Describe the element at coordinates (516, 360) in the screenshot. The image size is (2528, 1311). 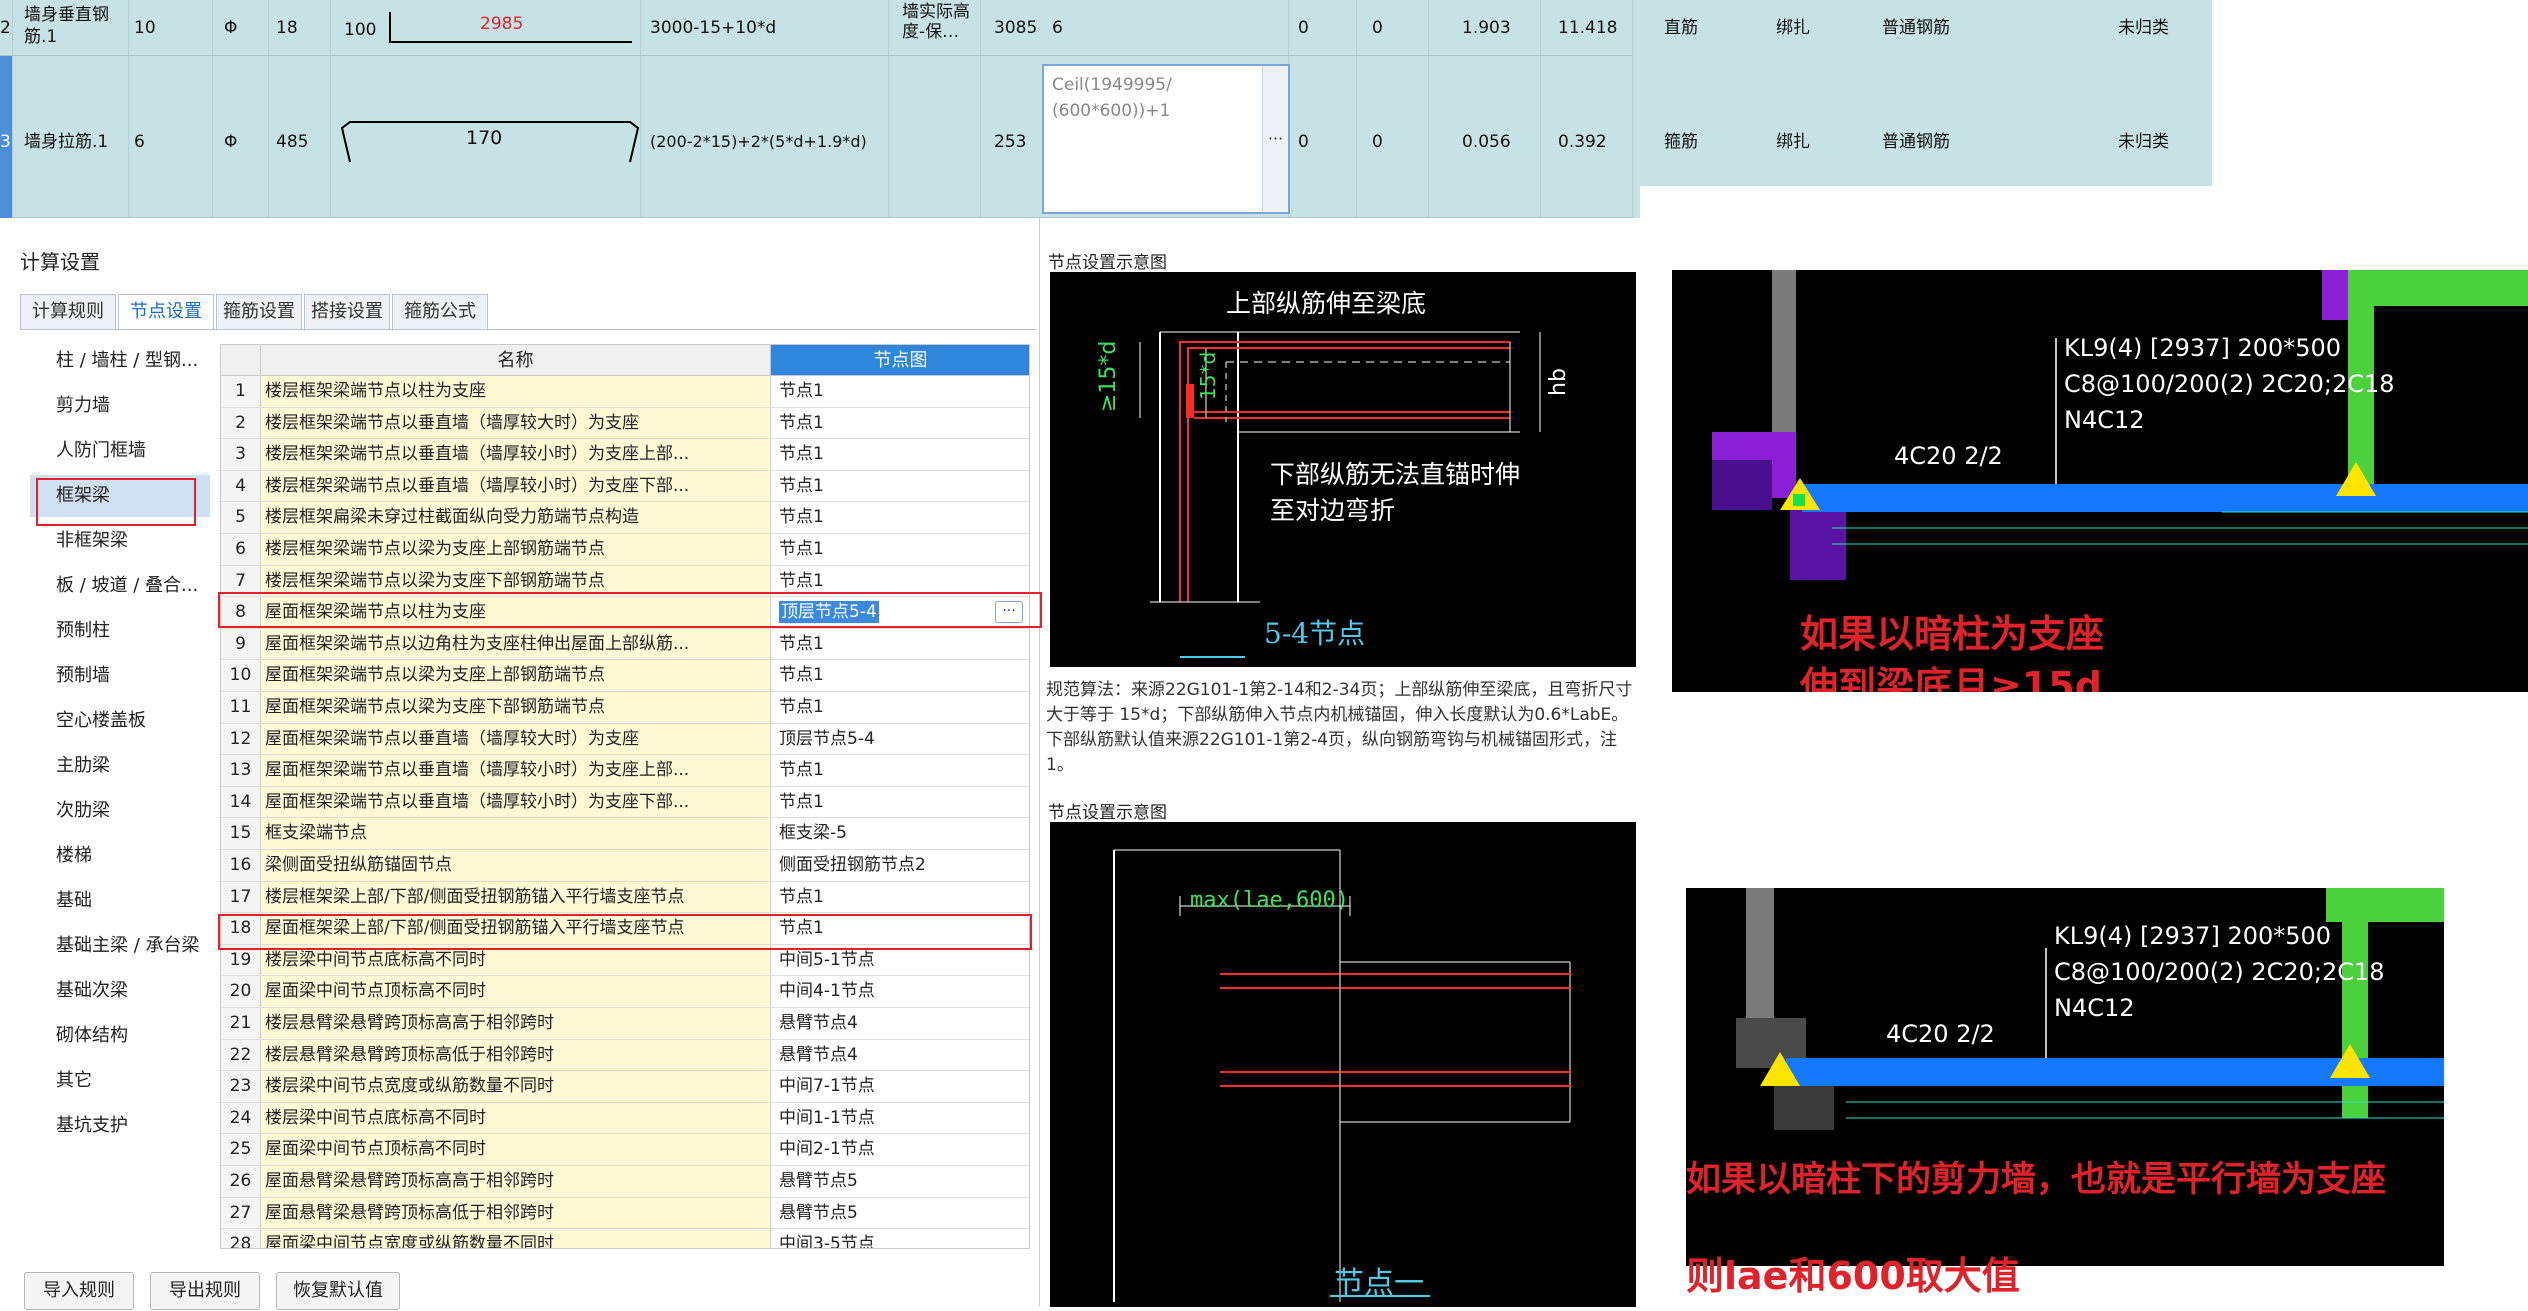
I see `header-name: 名称` at that location.